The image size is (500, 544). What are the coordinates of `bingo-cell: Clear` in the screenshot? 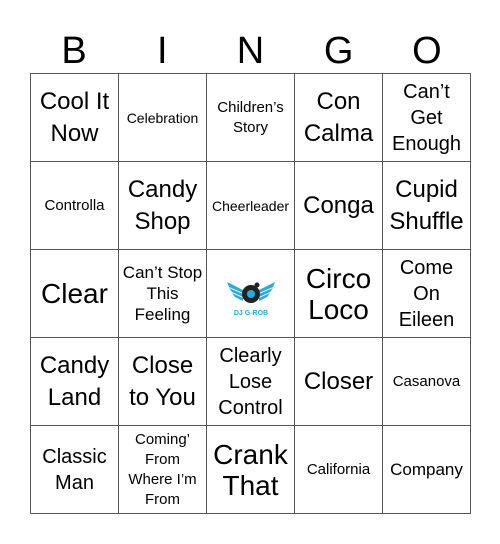 It's located at (75, 294).